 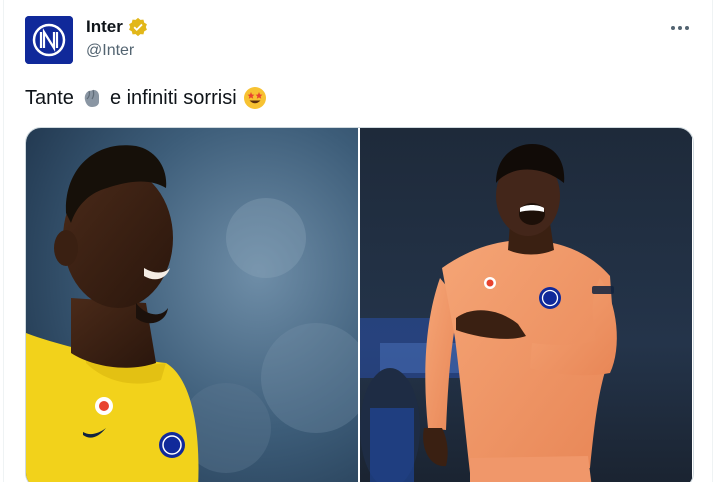 What do you see at coordinates (254, 98) in the screenshot?
I see `star-struck-emoji-icon` at bounding box center [254, 98].